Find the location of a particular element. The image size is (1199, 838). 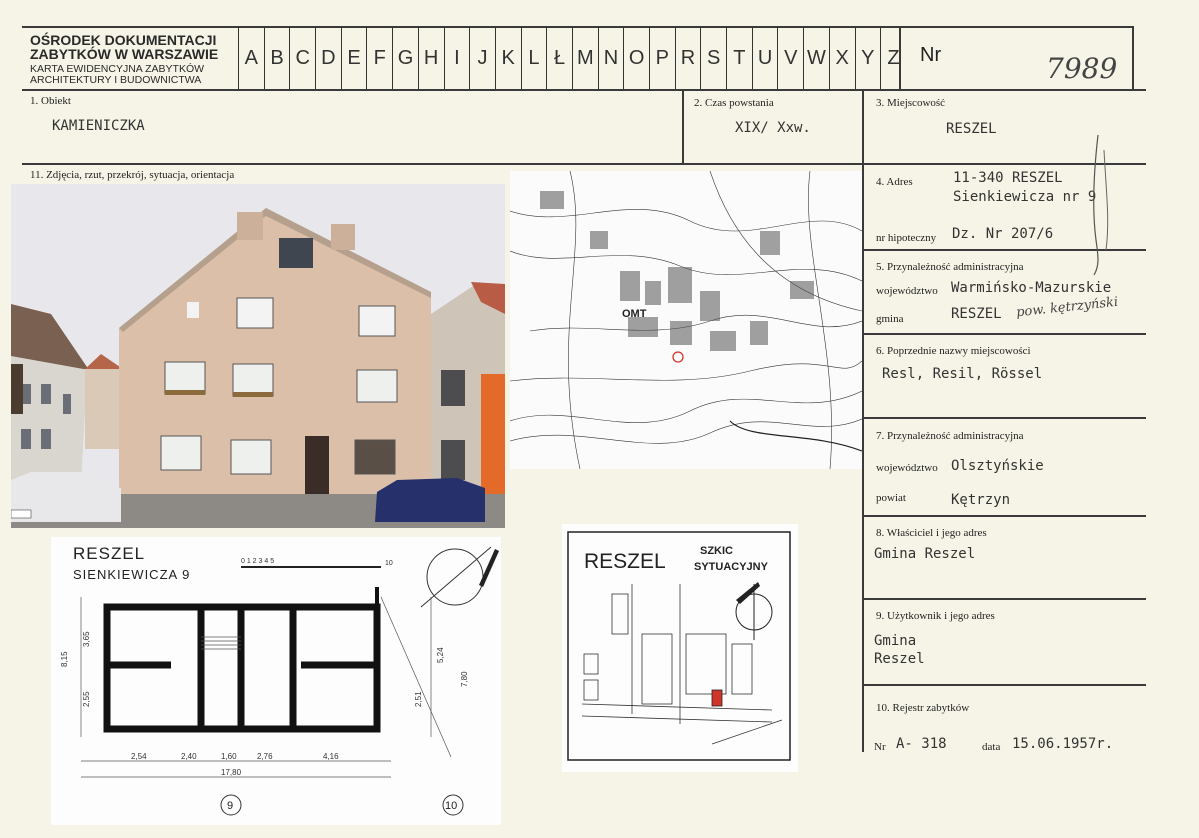

index-letter: O is located at coordinates (636, 58).